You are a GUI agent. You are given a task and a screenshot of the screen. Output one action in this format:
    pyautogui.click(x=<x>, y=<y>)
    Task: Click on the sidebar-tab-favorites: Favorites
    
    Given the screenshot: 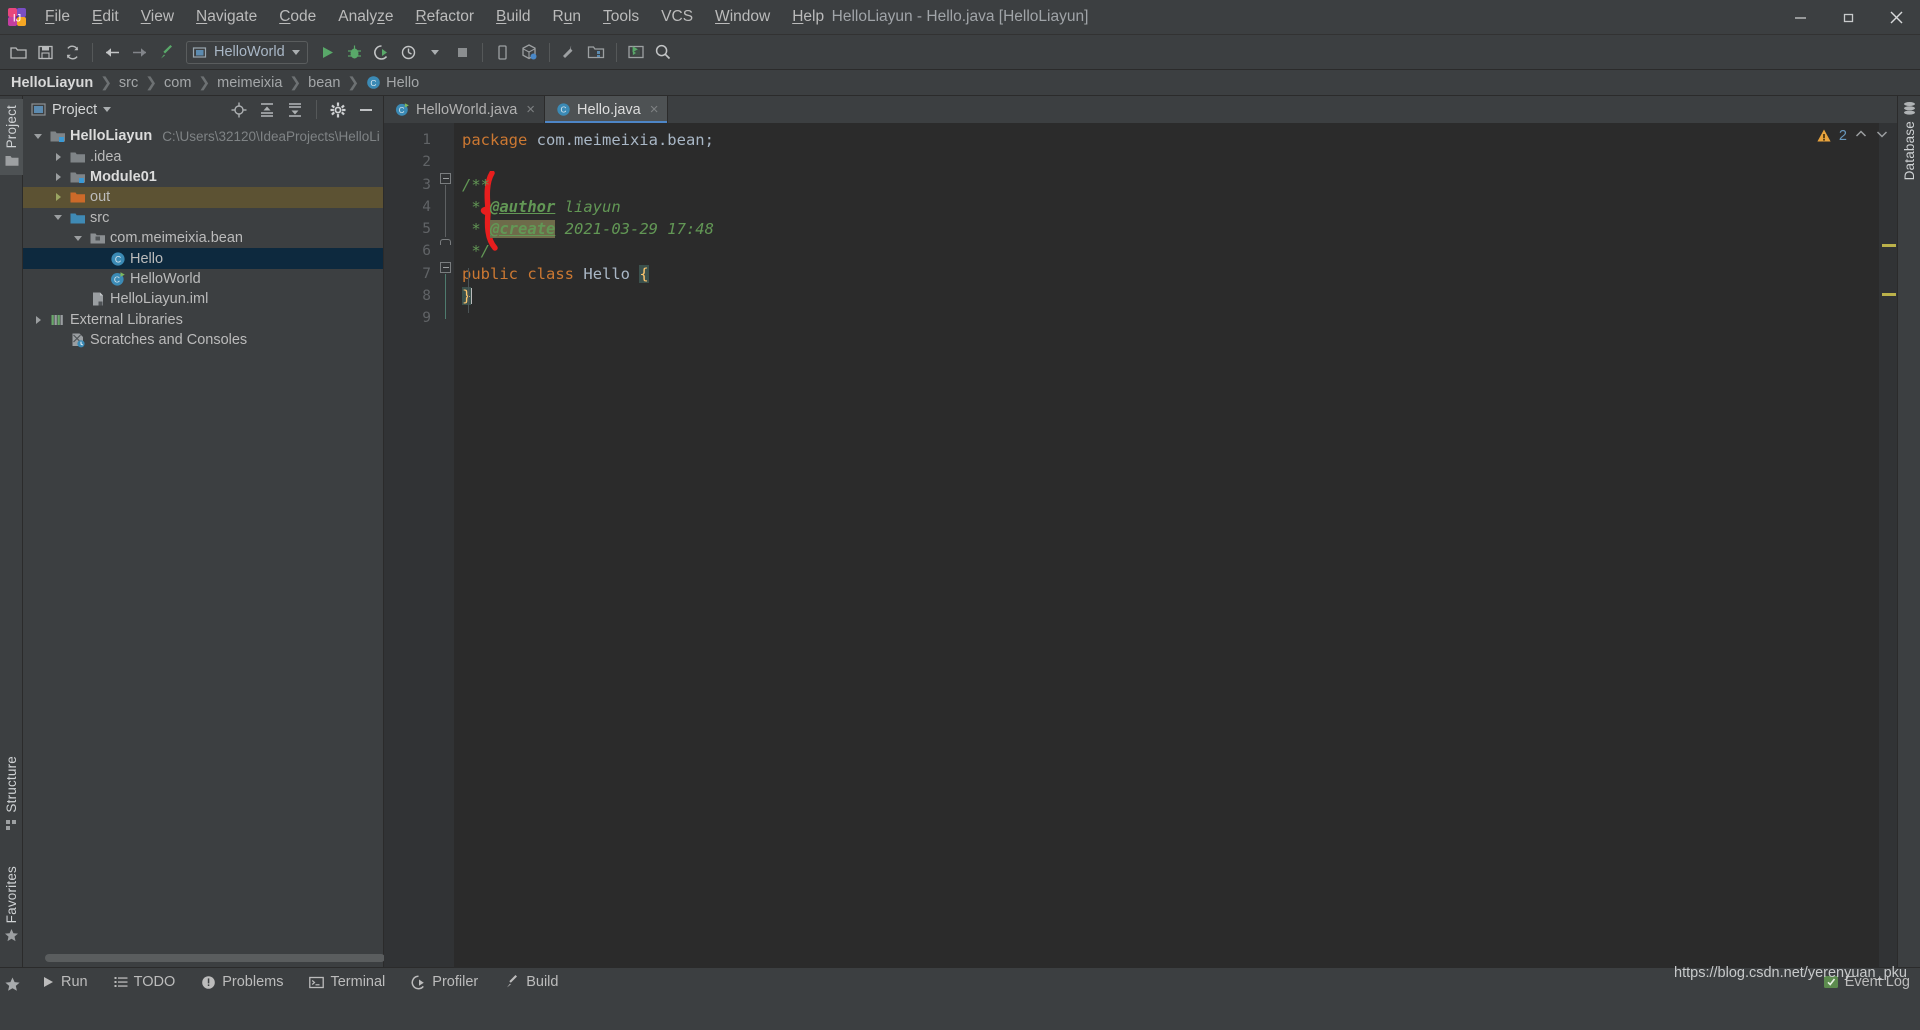 What is the action you would take?
    pyautogui.click(x=11, y=904)
    